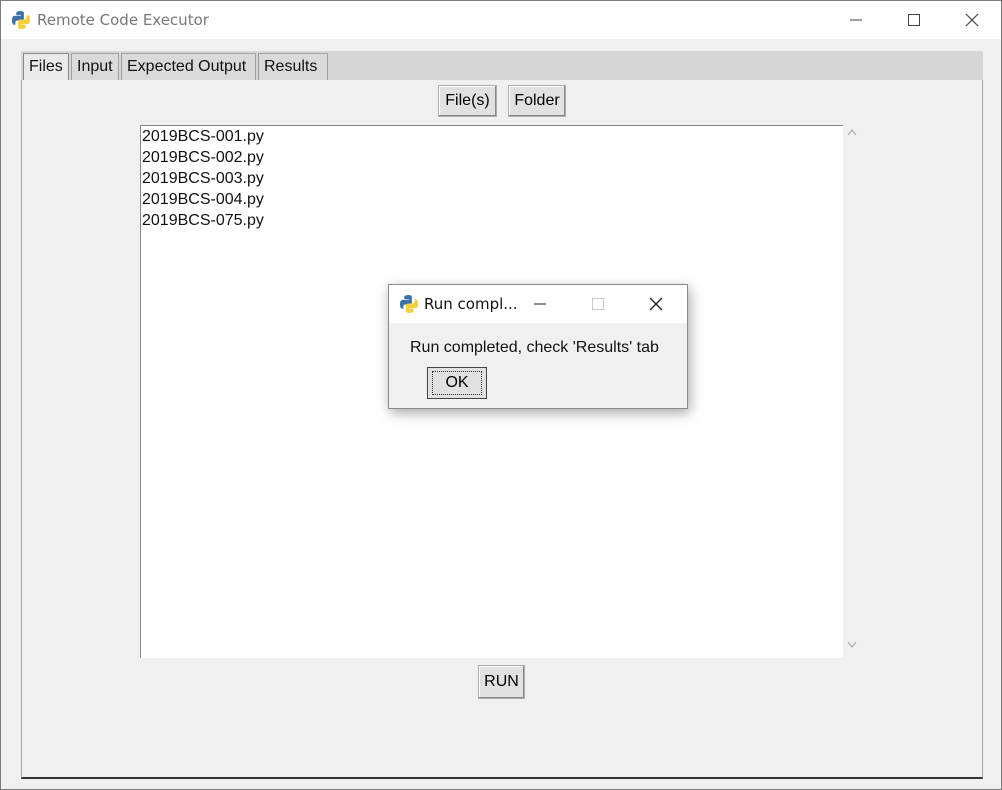 The width and height of the screenshot is (1002, 790). I want to click on dialog-minimize-button, so click(540, 304).